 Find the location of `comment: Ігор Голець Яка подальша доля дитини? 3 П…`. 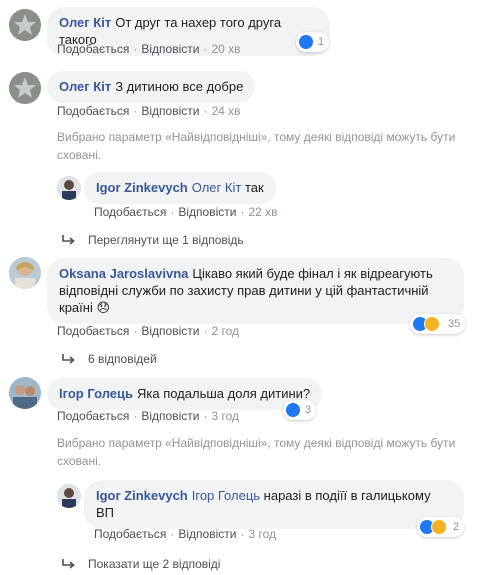

comment: Ігор Голець Яка подальша доля дитини? 3 П… is located at coordinates (246, 399).